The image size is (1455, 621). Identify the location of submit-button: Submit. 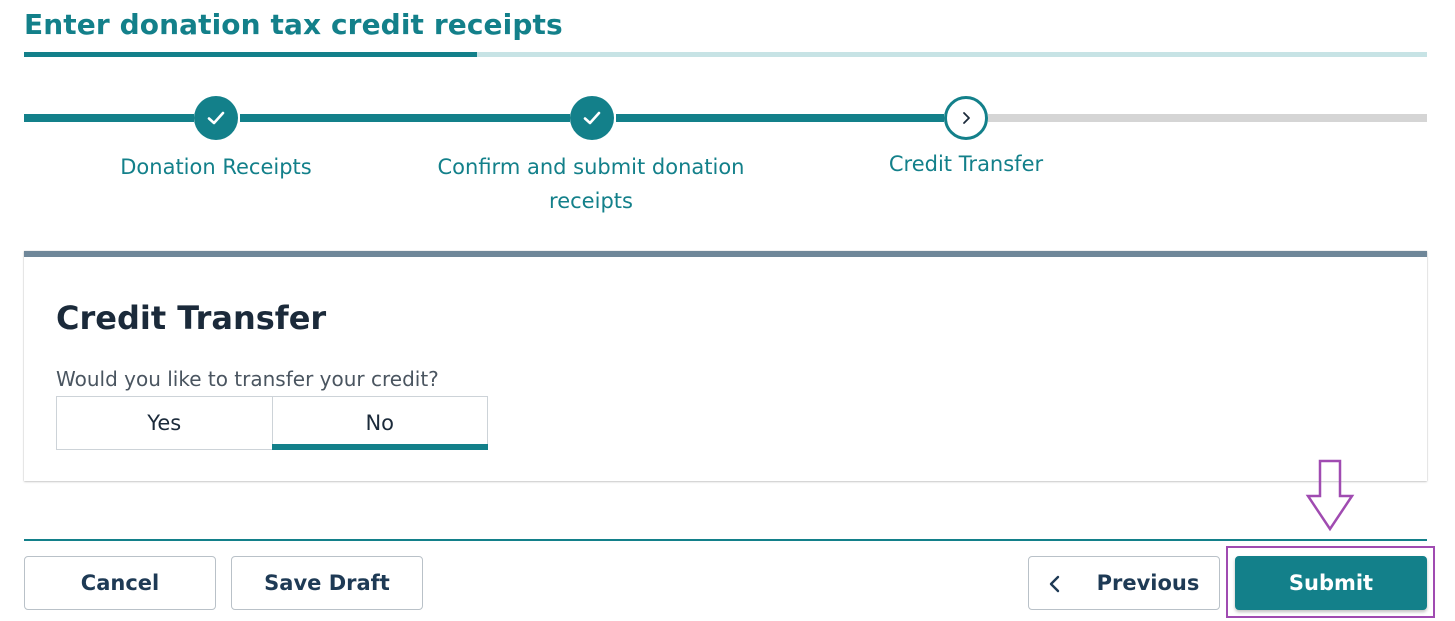
(1331, 583).